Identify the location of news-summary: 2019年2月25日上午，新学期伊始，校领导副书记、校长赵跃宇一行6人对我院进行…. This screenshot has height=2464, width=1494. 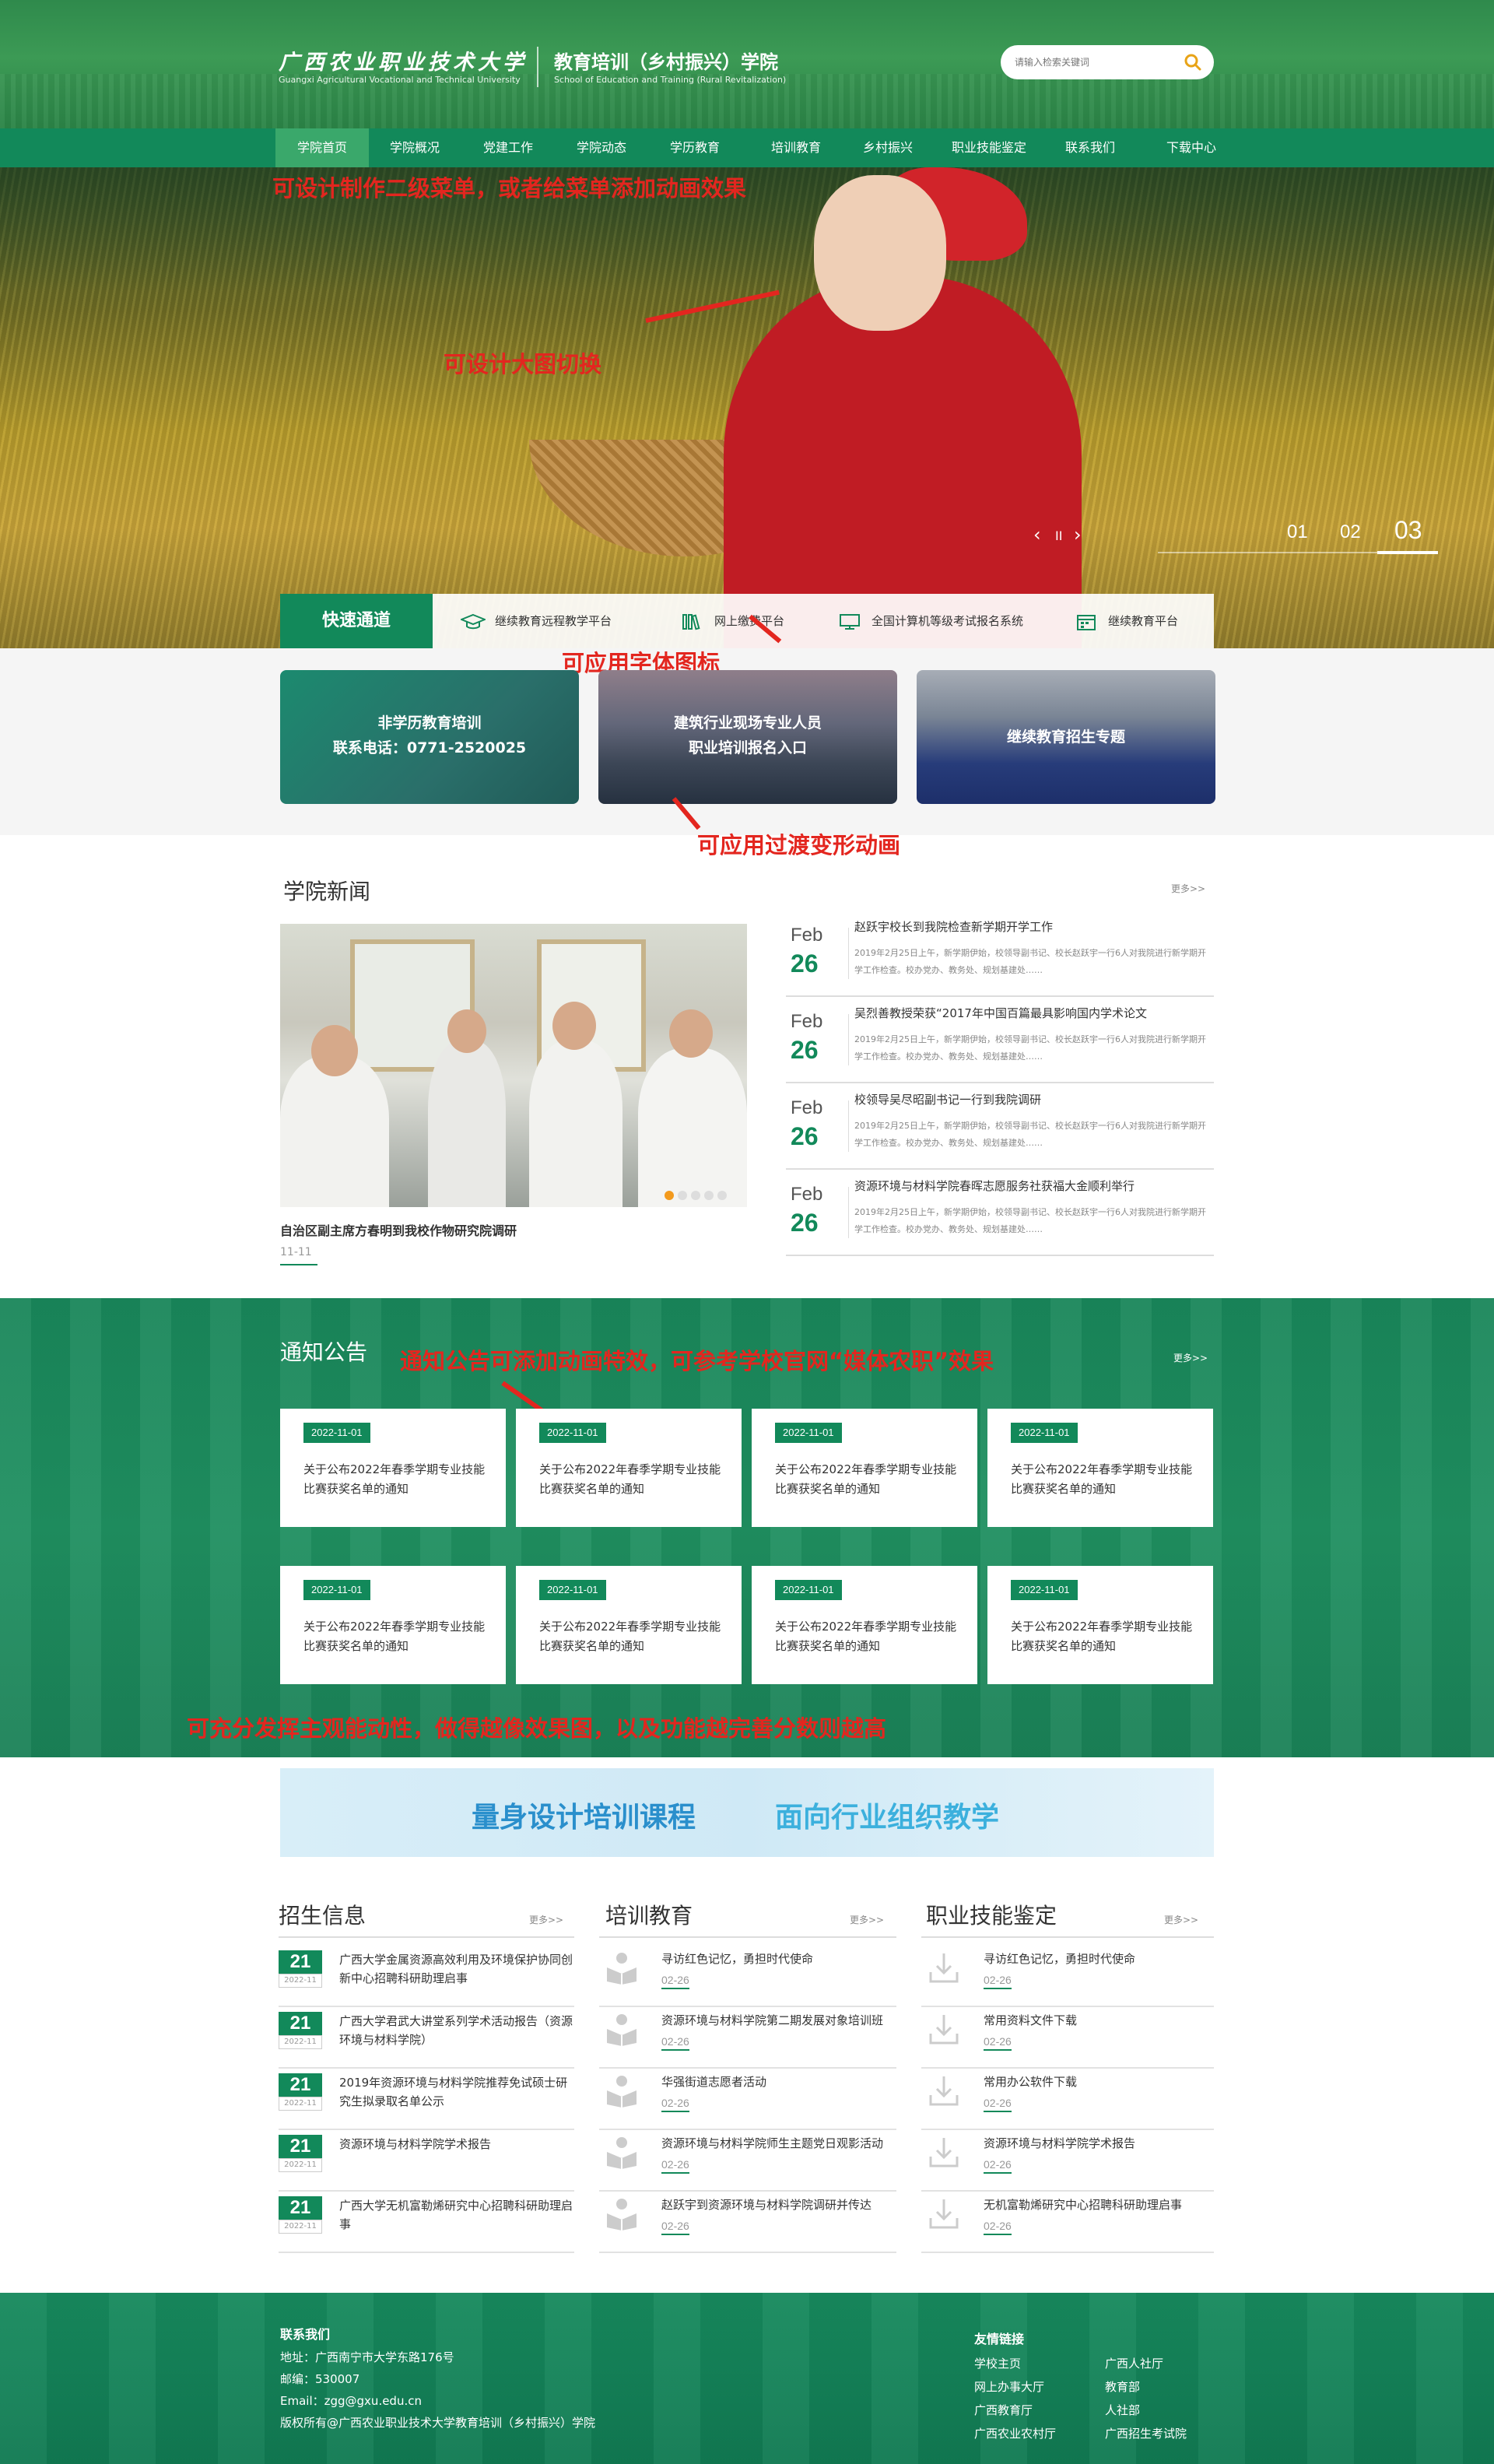
(1030, 1220).